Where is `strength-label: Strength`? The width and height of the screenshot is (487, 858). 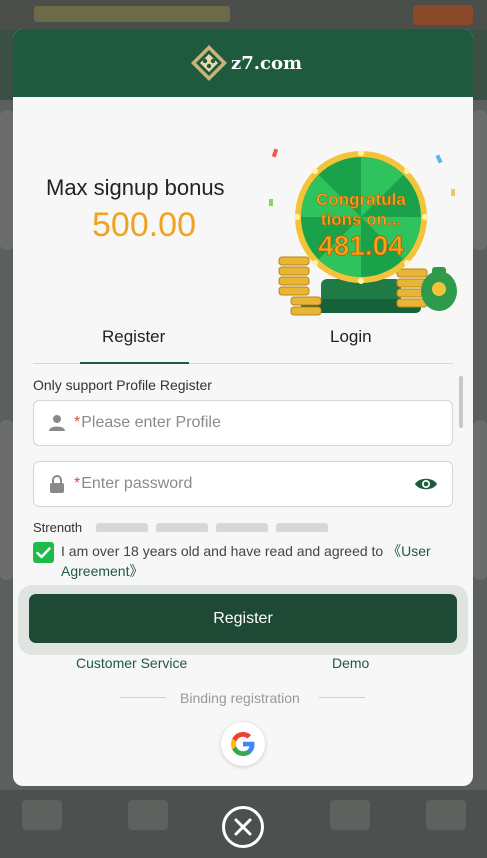 strength-label: Strength is located at coordinates (58, 527).